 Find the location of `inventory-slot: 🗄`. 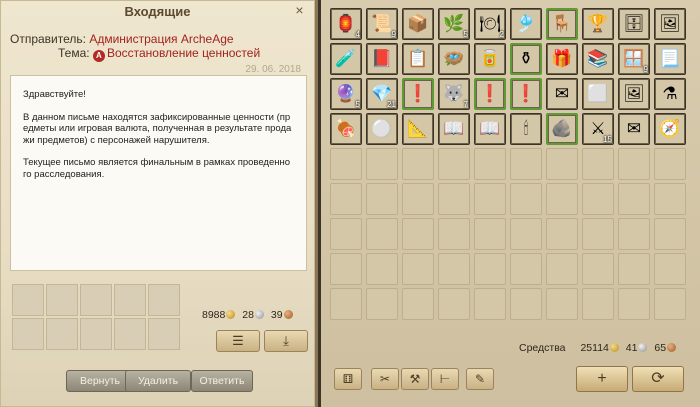

inventory-slot: 🗄 is located at coordinates (634, 24).